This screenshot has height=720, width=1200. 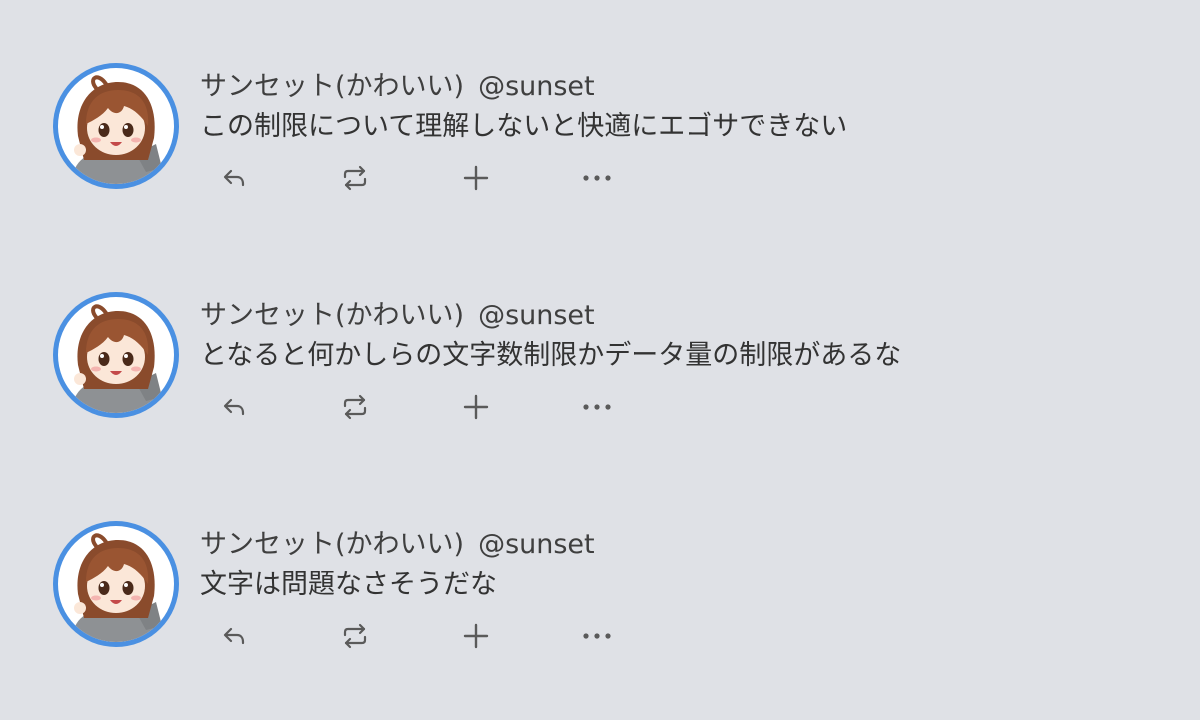 What do you see at coordinates (551, 355) in the screenshot?
I see `post-text: となると何かしらの文字数制限かデータ量の制限があるな` at bounding box center [551, 355].